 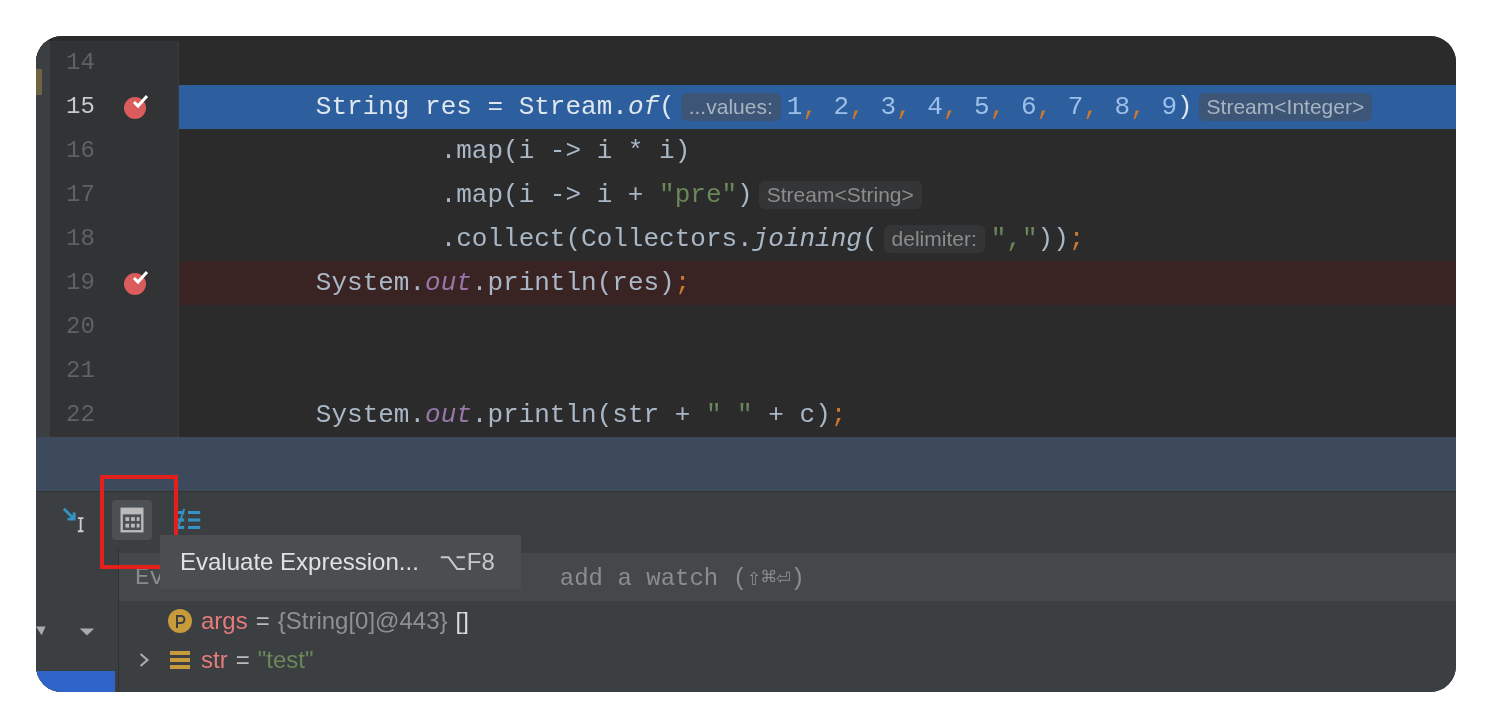 What do you see at coordinates (807, 239) in the screenshot?
I see `code-text: joining` at bounding box center [807, 239].